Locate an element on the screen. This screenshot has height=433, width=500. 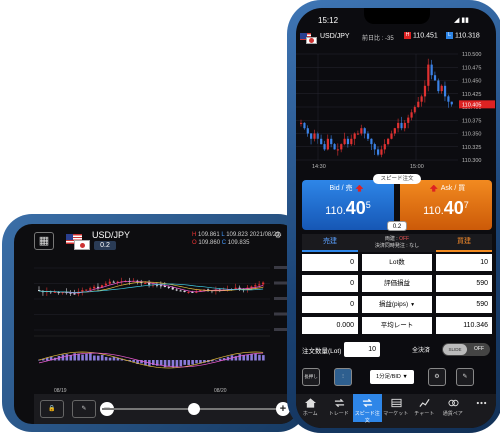
expand-button: 長押し is located at coordinates (311, 377).